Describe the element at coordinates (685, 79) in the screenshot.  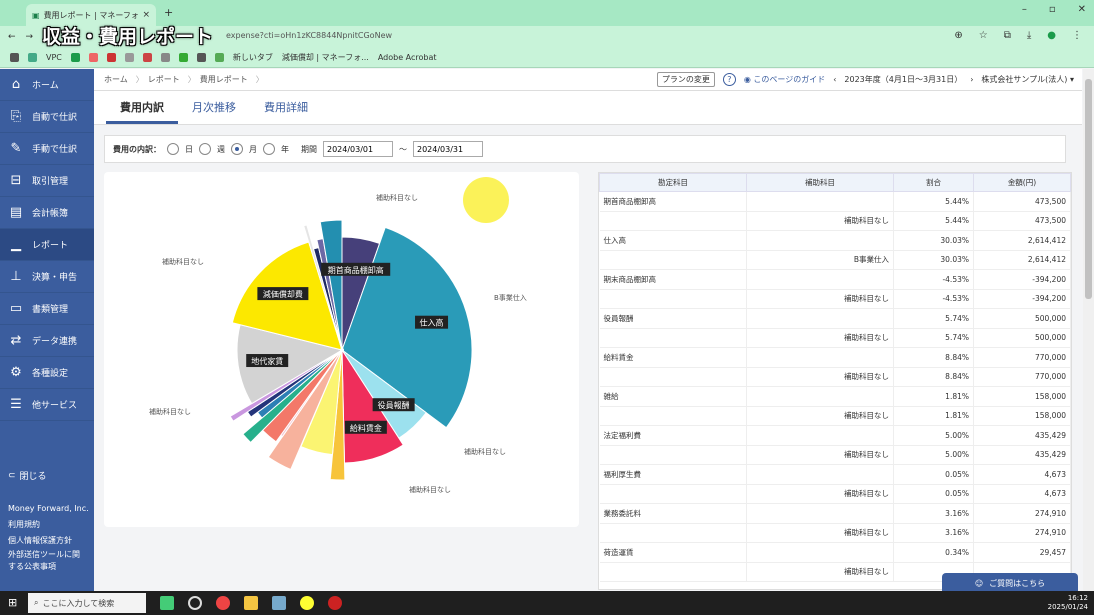
I see `plan-change-button: プランの変更` at that location.